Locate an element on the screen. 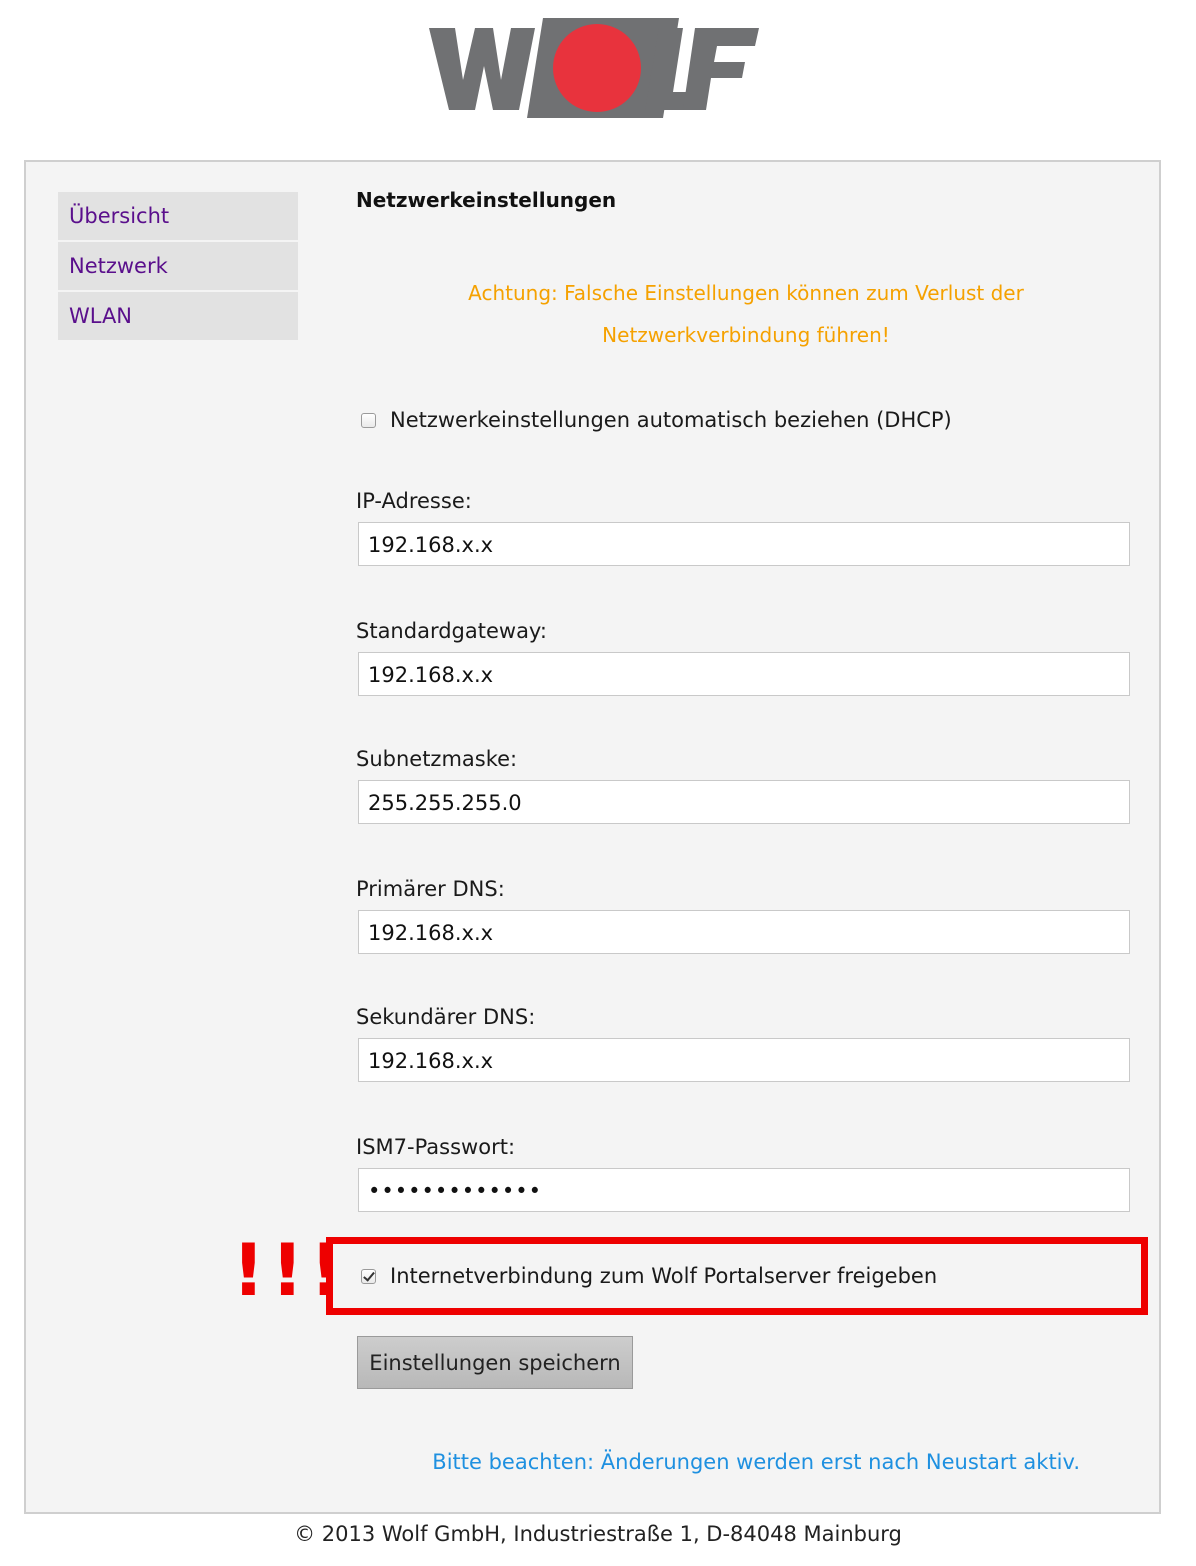  primary-dns-label: Primärer DNS: is located at coordinates (430, 889).